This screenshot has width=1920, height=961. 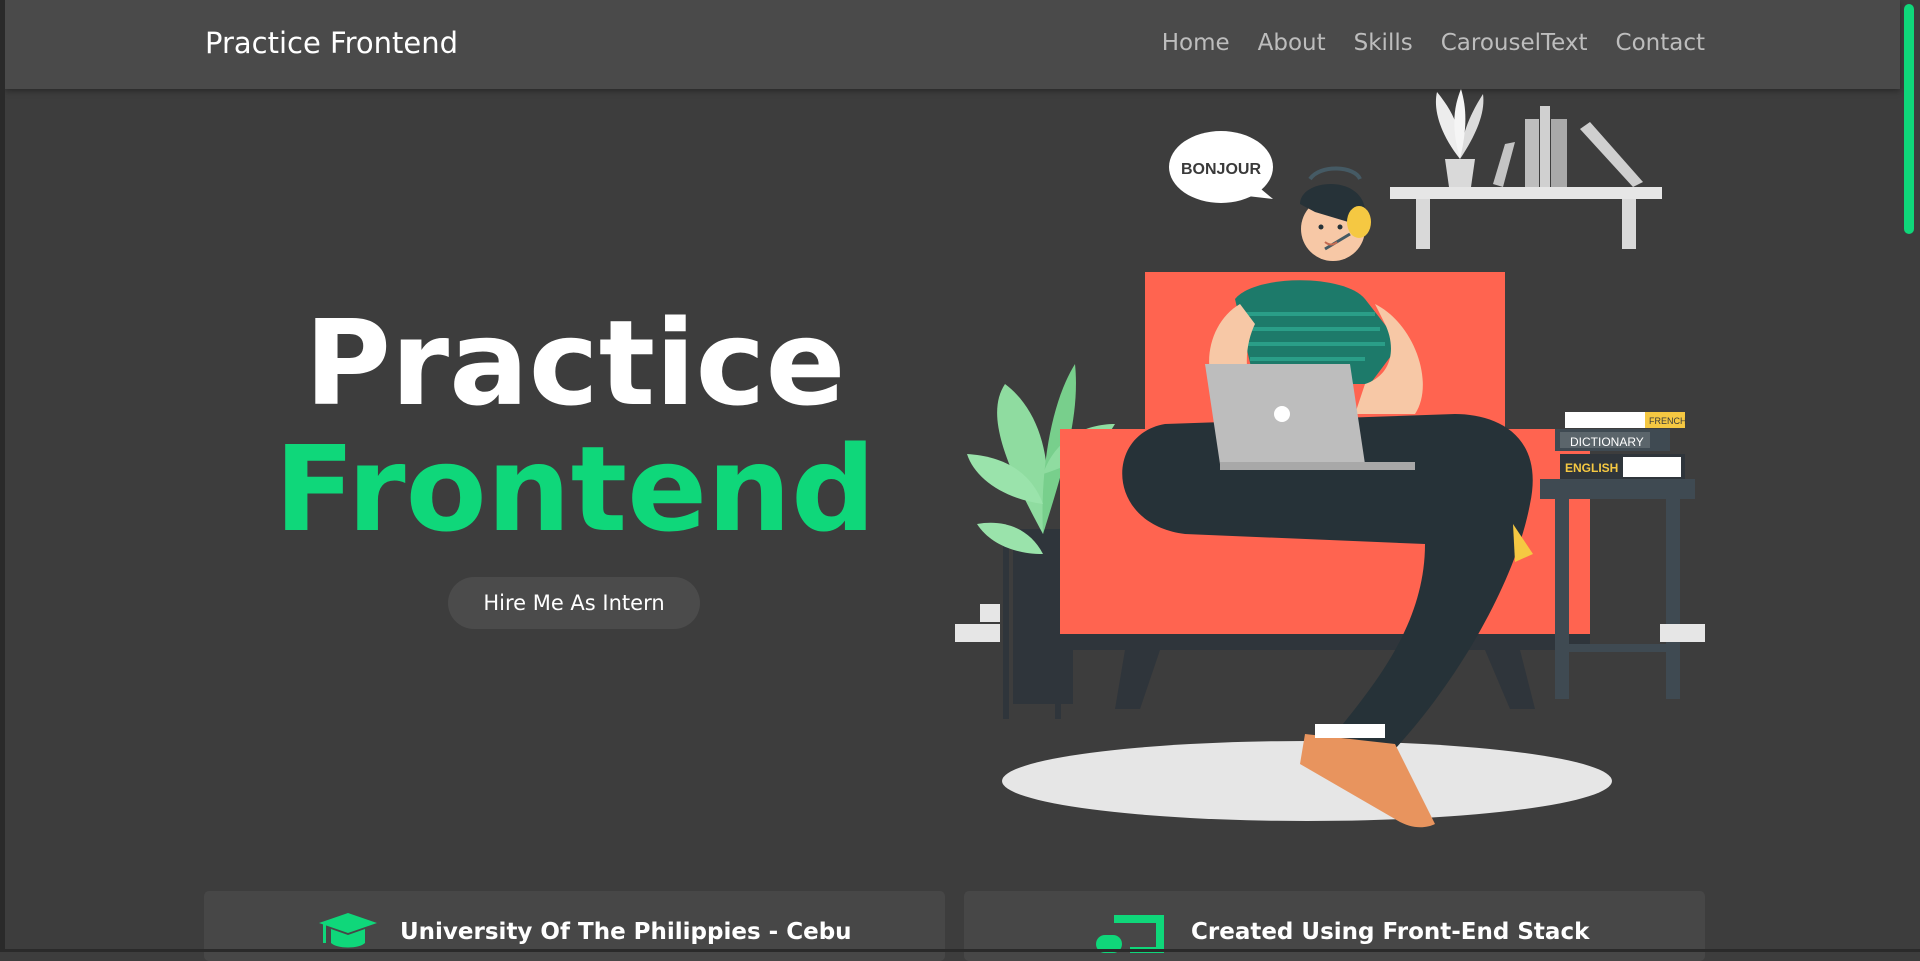 I want to click on info-card-university: University Of The Philippies - Cebu, so click(x=574, y=926).